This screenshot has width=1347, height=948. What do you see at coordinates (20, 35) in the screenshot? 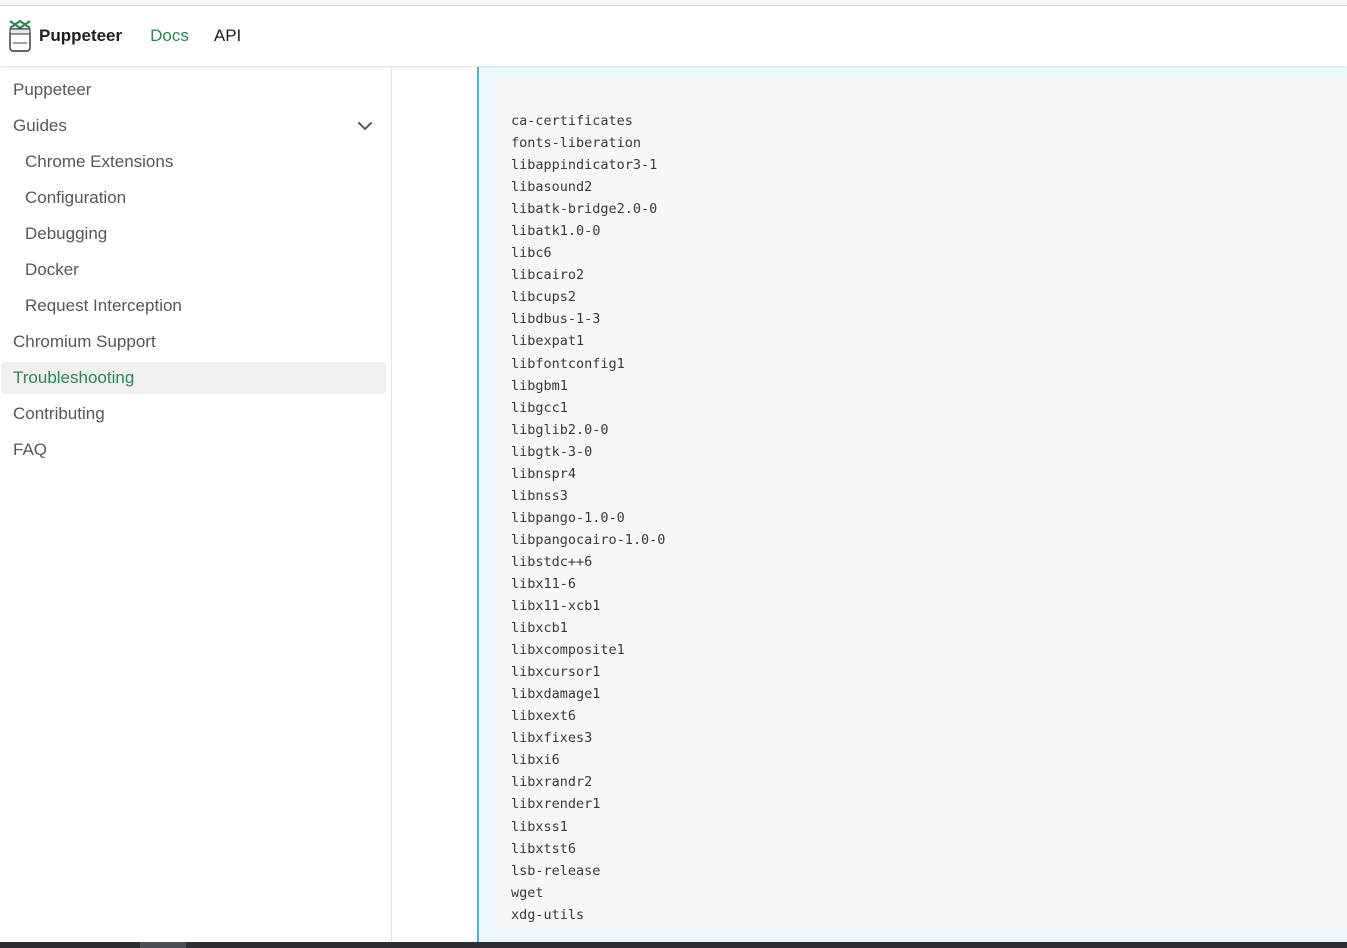
I see `puppeteer-logo-icon` at bounding box center [20, 35].